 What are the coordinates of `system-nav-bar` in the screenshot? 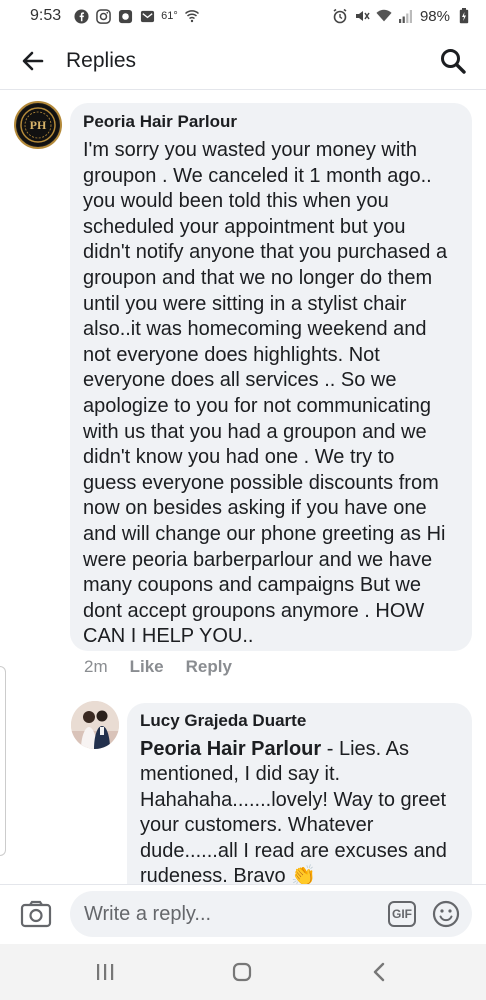 It's located at (243, 972).